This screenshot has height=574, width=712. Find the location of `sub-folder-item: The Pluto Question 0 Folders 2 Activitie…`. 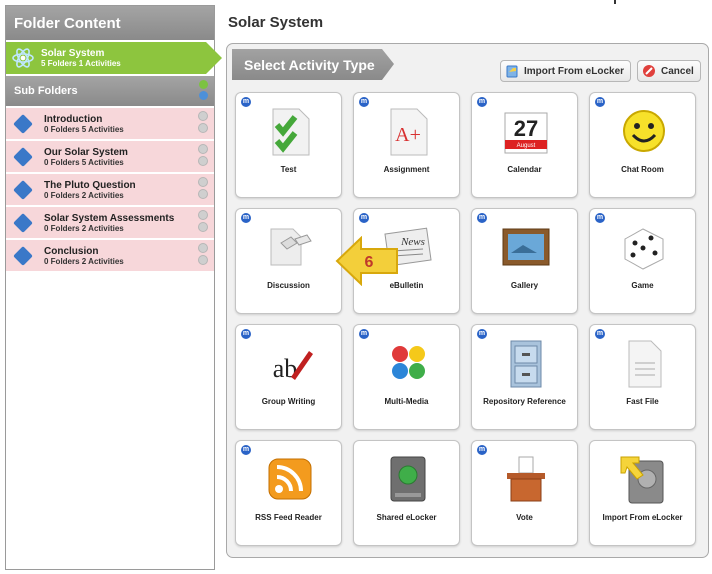

sub-folder-item: The Pluto Question 0 Folders 2 Activitie… is located at coordinates (110, 189).